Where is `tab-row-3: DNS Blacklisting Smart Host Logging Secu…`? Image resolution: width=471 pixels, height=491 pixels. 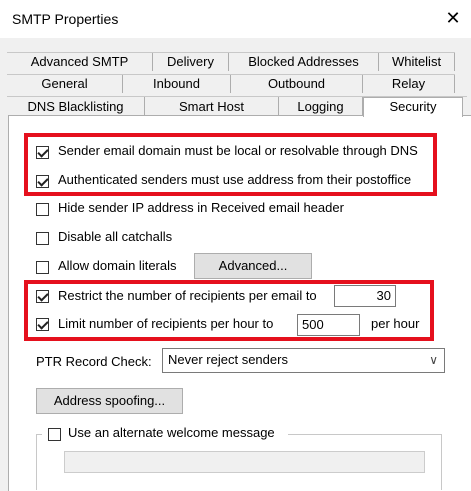
tab-row-3: DNS Blacklisting Smart Host Logging Secu… is located at coordinates (237, 106).